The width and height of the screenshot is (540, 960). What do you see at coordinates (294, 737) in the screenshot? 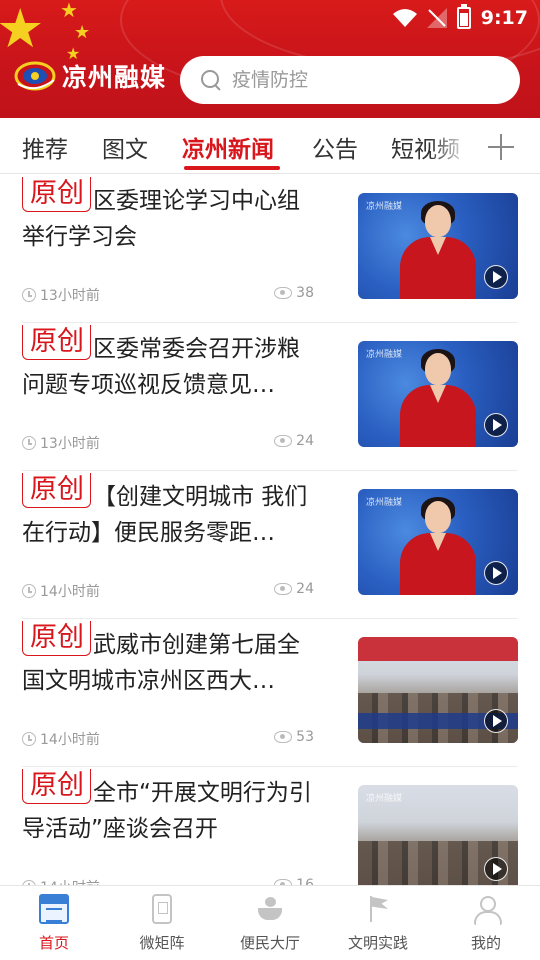
I see `news-views: 53` at bounding box center [294, 737].